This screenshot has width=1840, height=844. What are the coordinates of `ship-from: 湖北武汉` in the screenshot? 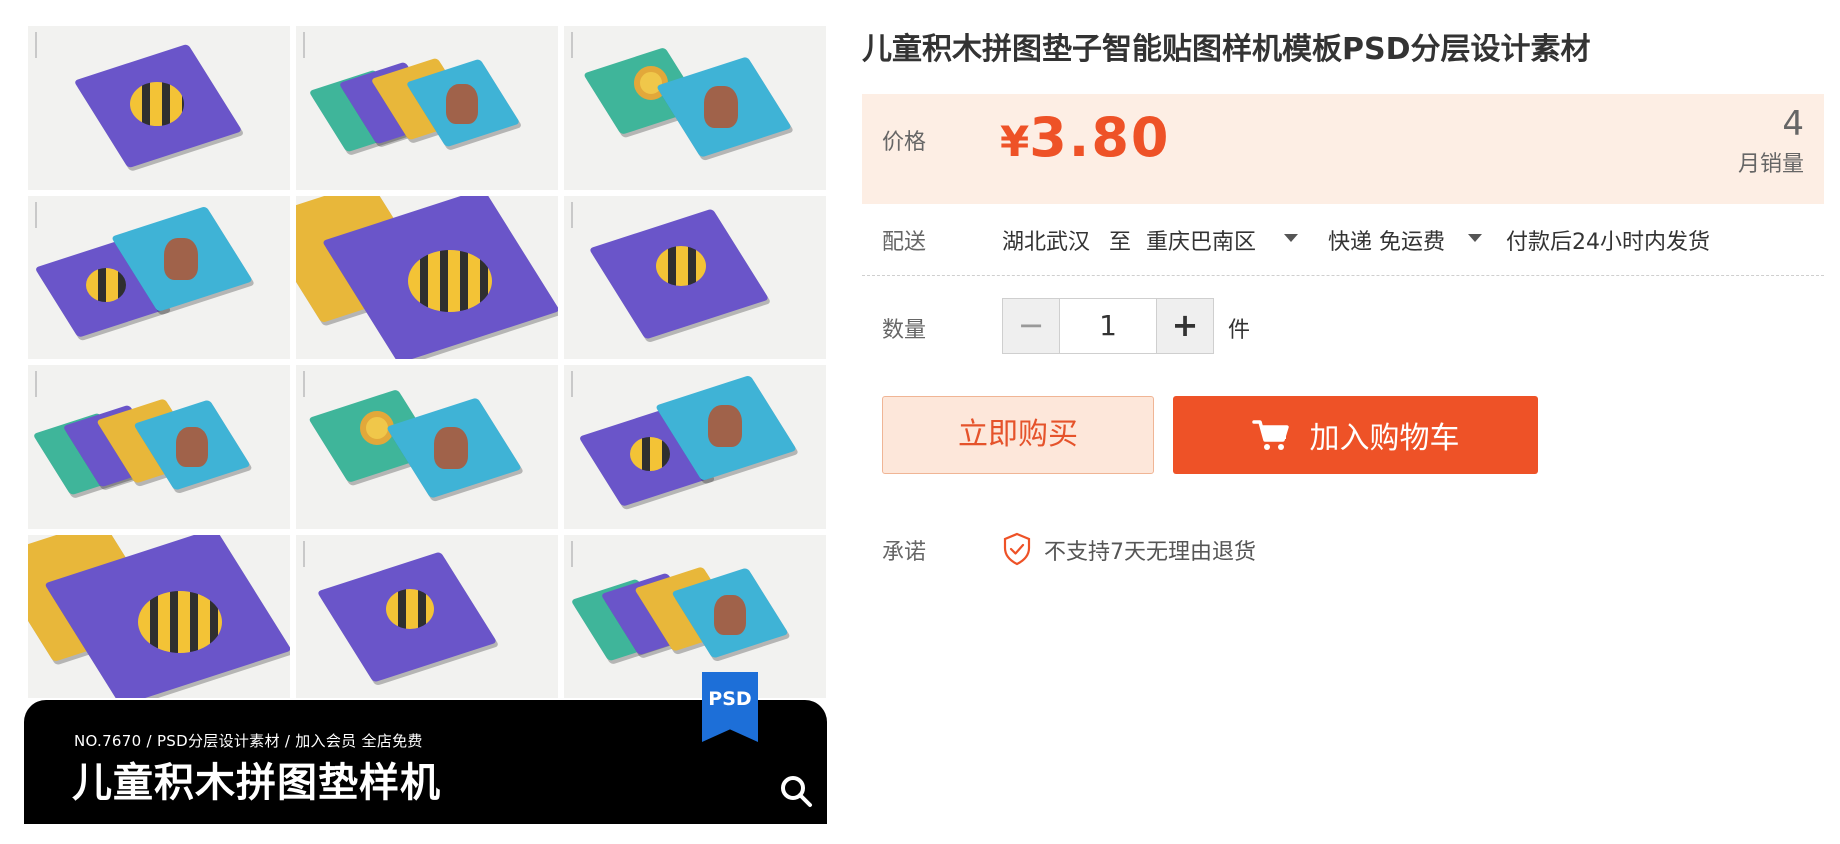 It's located at (1046, 242).